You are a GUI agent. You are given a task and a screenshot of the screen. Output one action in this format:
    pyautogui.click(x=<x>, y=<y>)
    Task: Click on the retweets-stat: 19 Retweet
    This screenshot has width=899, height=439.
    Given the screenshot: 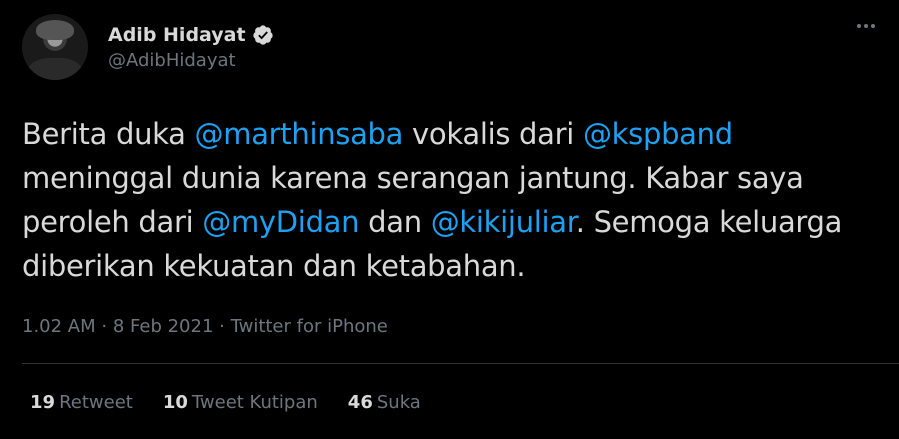 What is the action you would take?
    pyautogui.click(x=81, y=402)
    